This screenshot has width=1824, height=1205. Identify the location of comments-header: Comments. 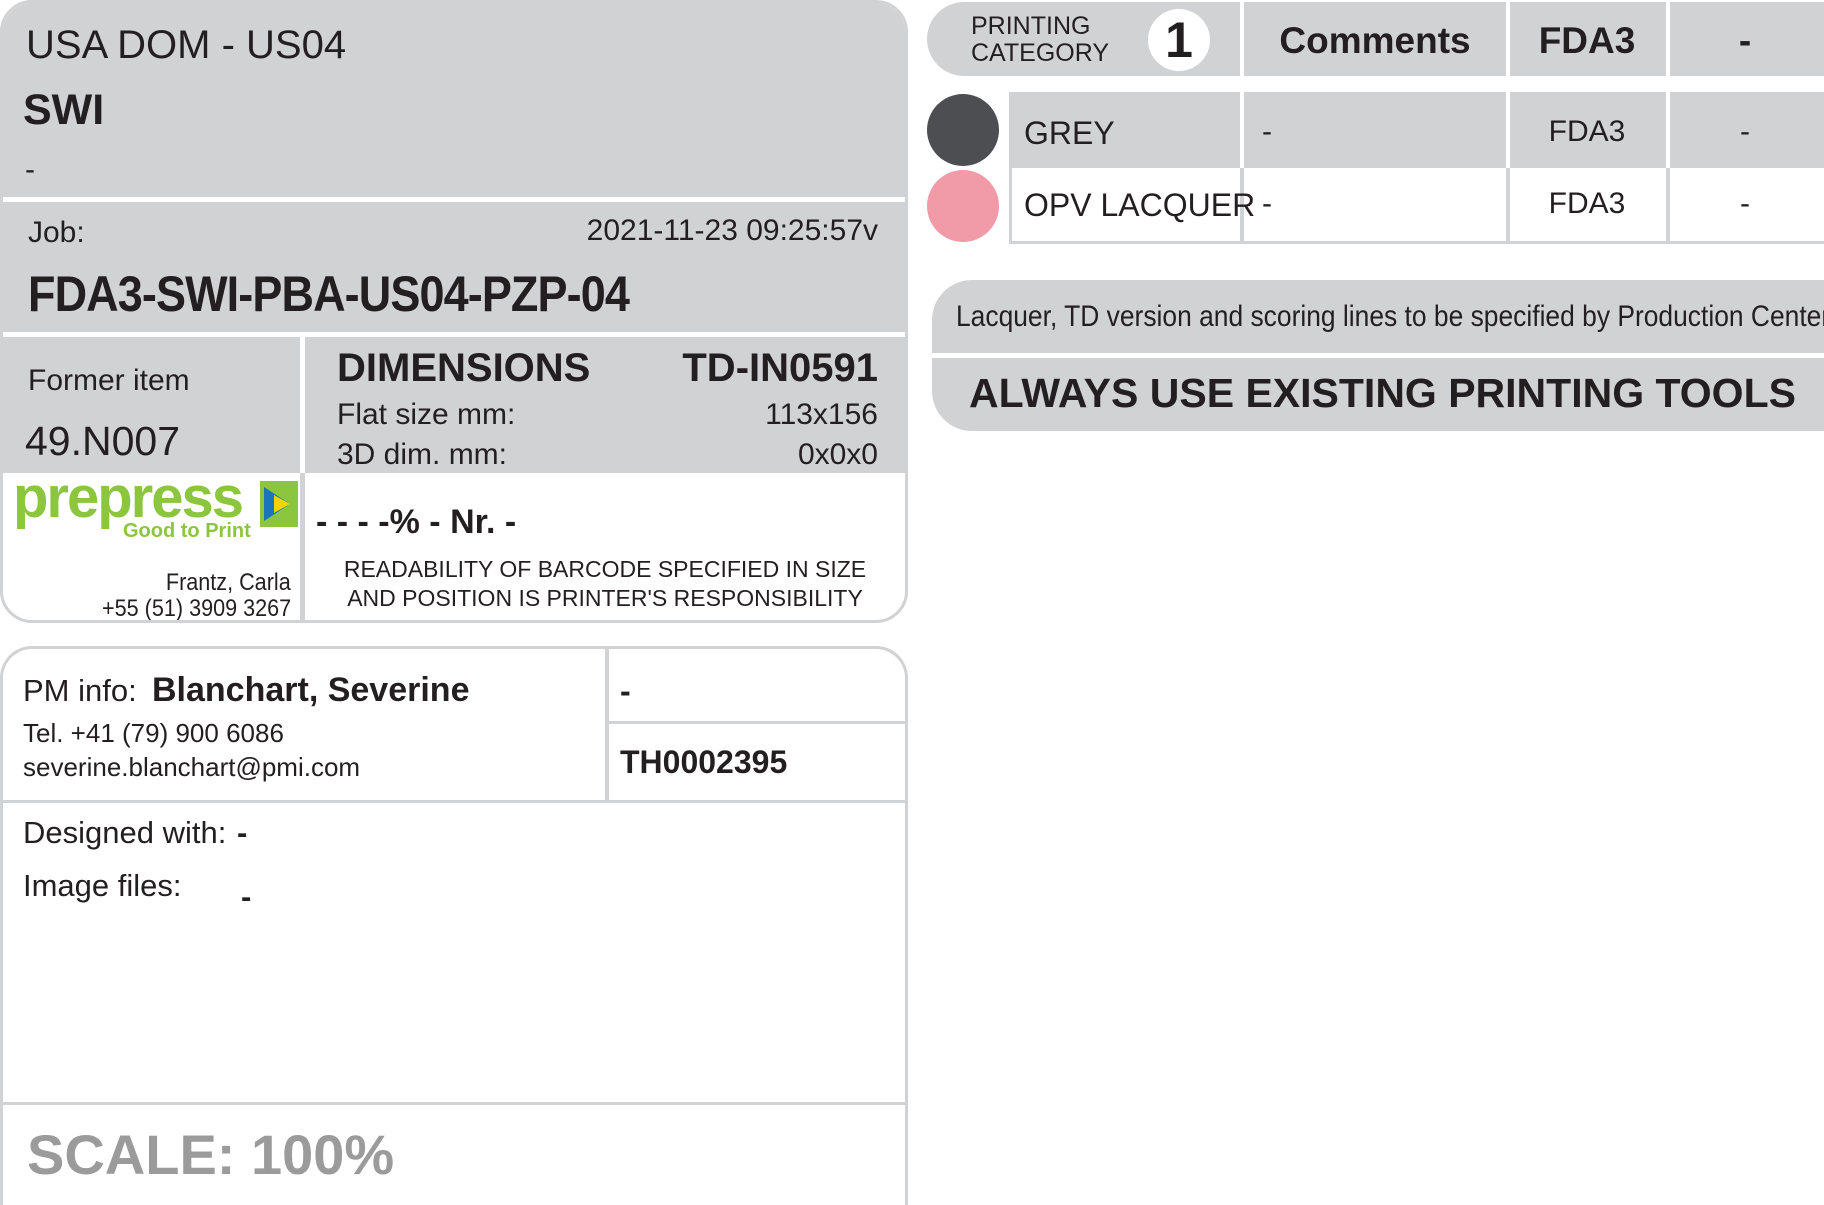
(1375, 40).